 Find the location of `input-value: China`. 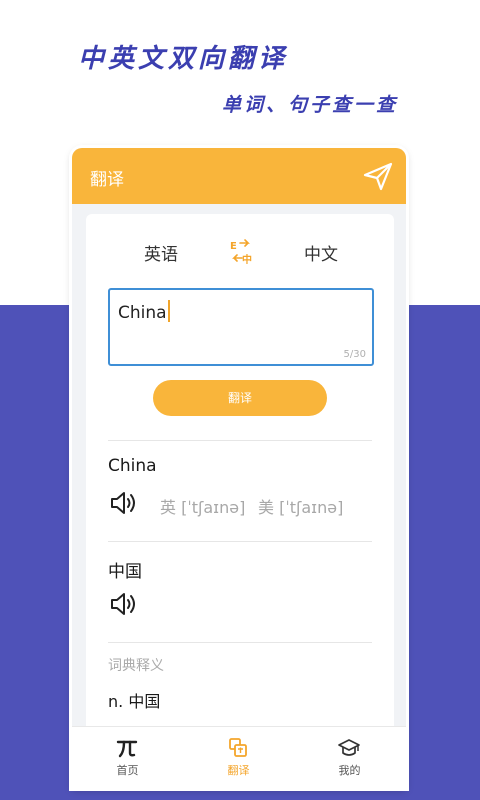

input-value: China is located at coordinates (142, 313).